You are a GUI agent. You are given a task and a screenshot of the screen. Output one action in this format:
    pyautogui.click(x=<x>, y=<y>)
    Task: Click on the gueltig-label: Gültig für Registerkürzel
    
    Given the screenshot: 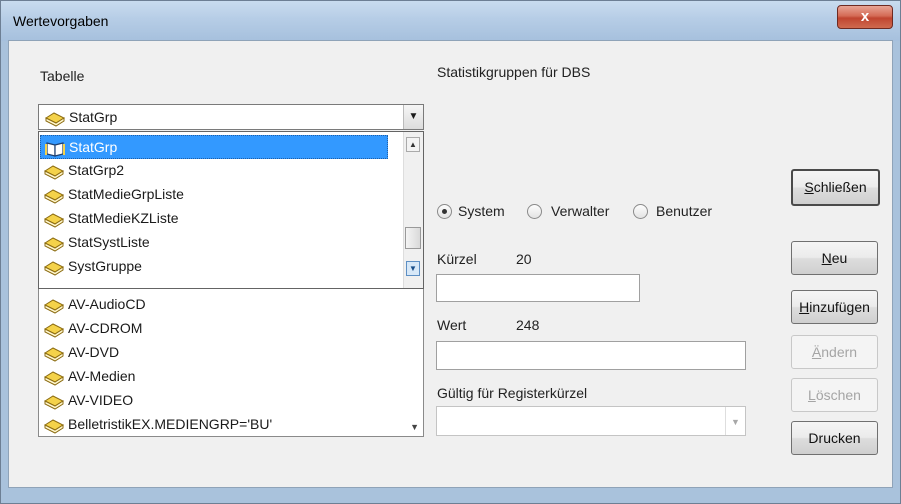 What is the action you would take?
    pyautogui.click(x=512, y=393)
    